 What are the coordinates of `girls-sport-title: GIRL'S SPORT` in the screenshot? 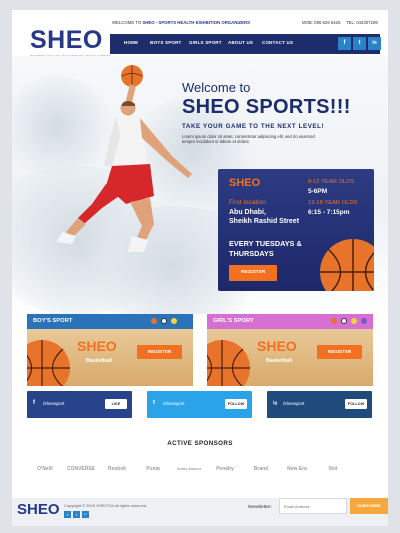 It's located at (233, 321).